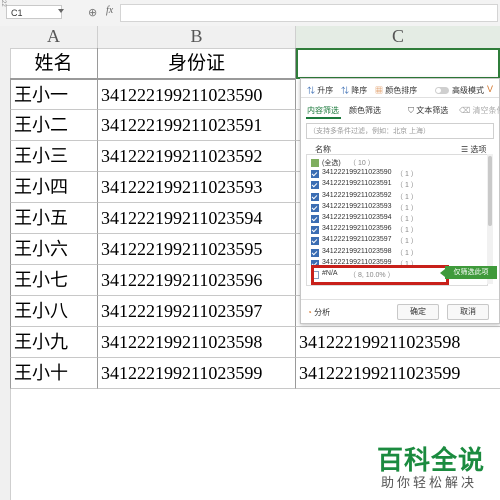 The height and width of the screenshot is (500, 500). I want to click on filter-only-this-callout: 仅筛选此项, so click(468, 272).